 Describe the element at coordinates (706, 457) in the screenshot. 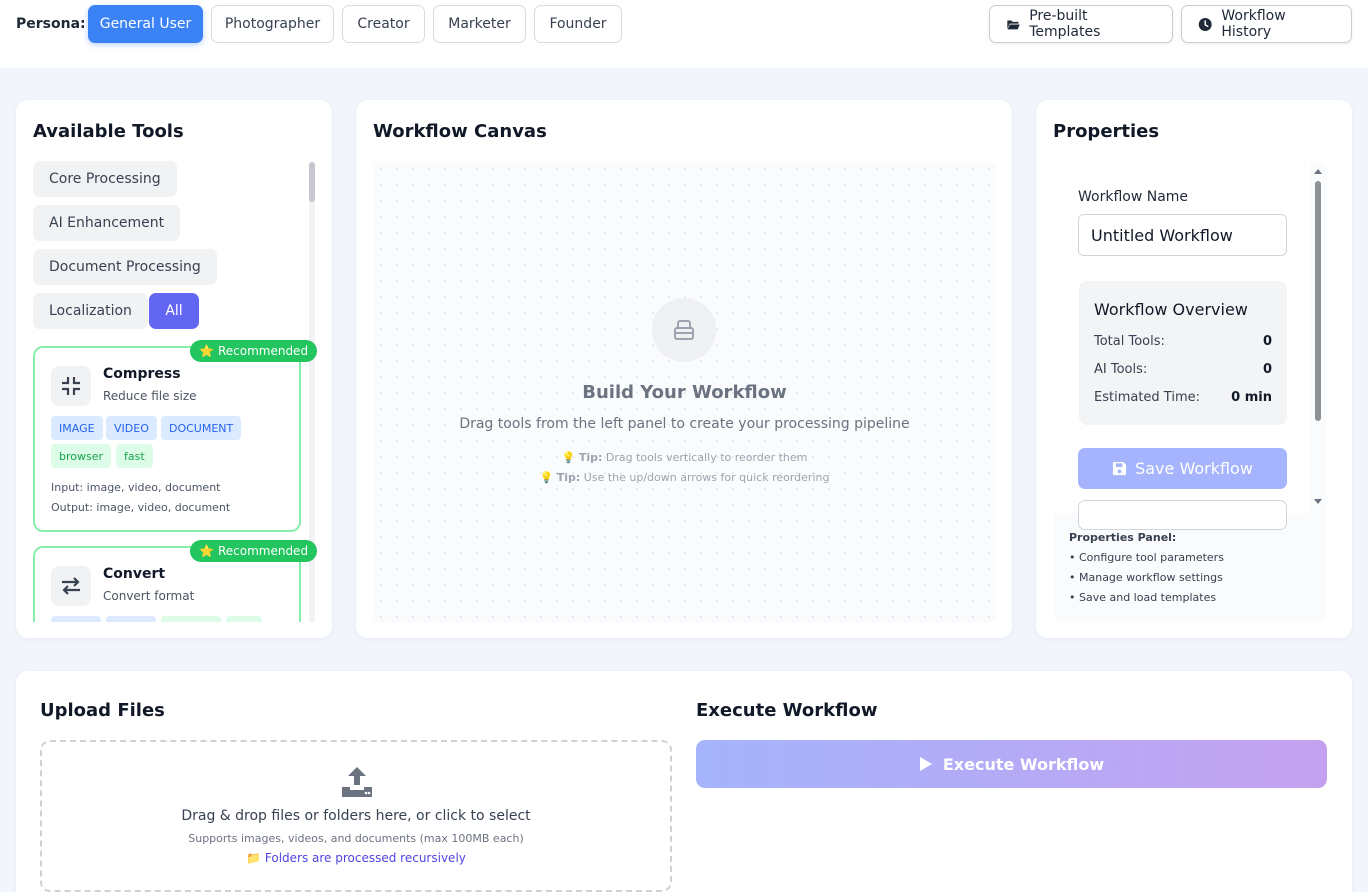

I see `tip-text: Drag tools vertically to reorder them` at that location.